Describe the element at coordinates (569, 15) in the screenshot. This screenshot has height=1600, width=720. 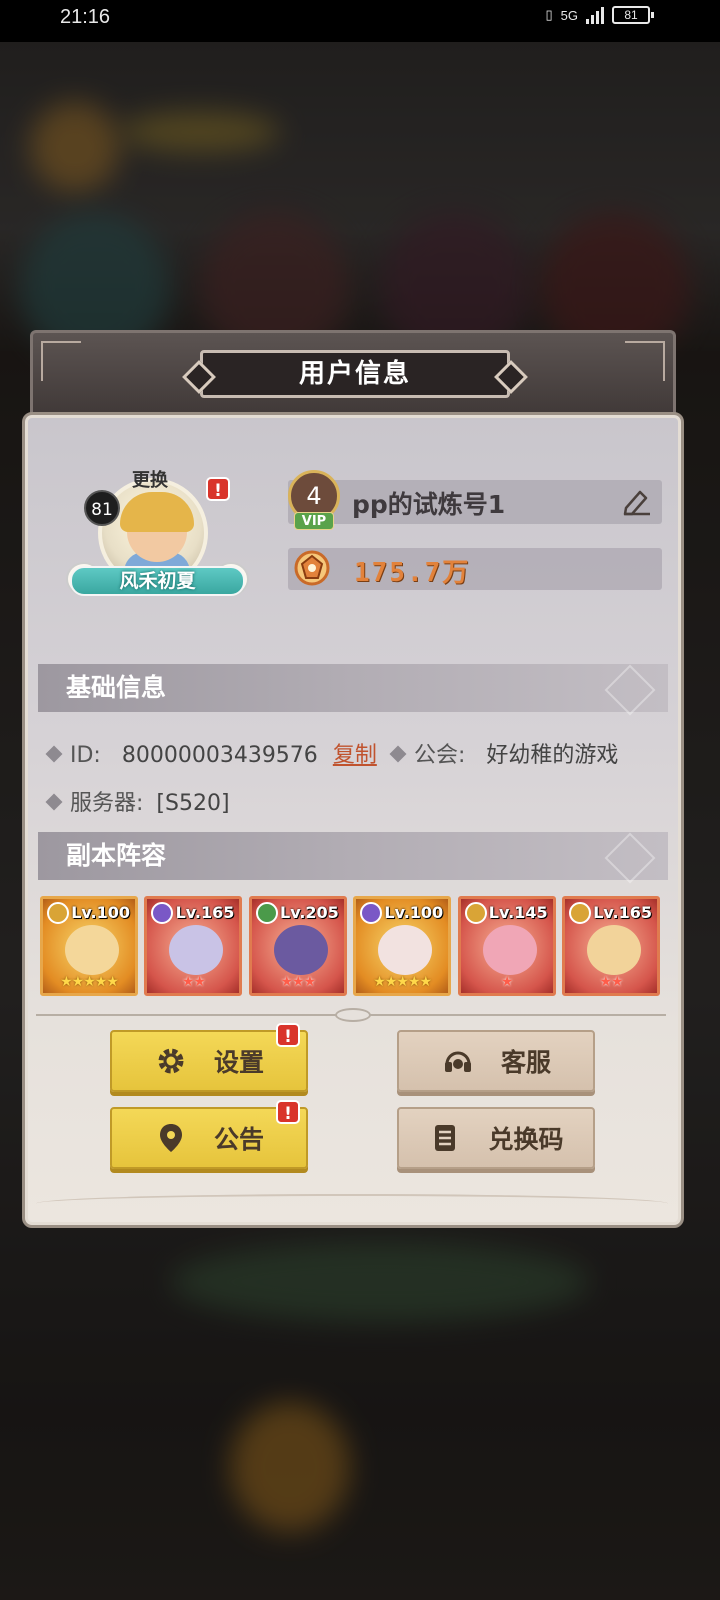
I see `network-type: 5G` at that location.